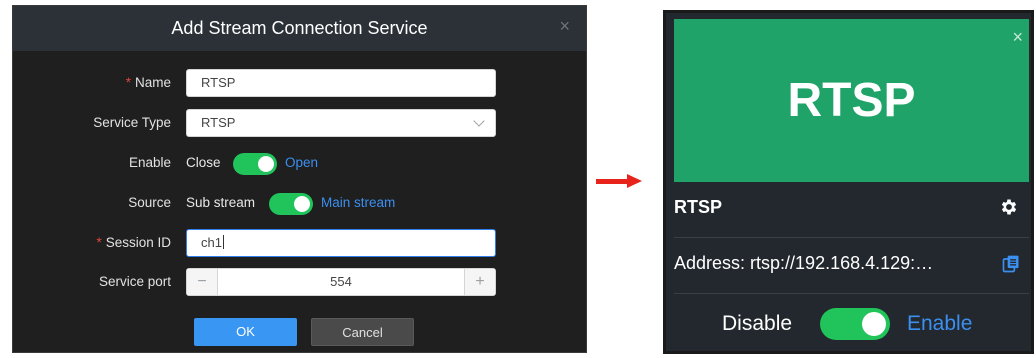  Describe the element at coordinates (218, 122) in the screenshot. I see `service-type-value: RTSP` at that location.